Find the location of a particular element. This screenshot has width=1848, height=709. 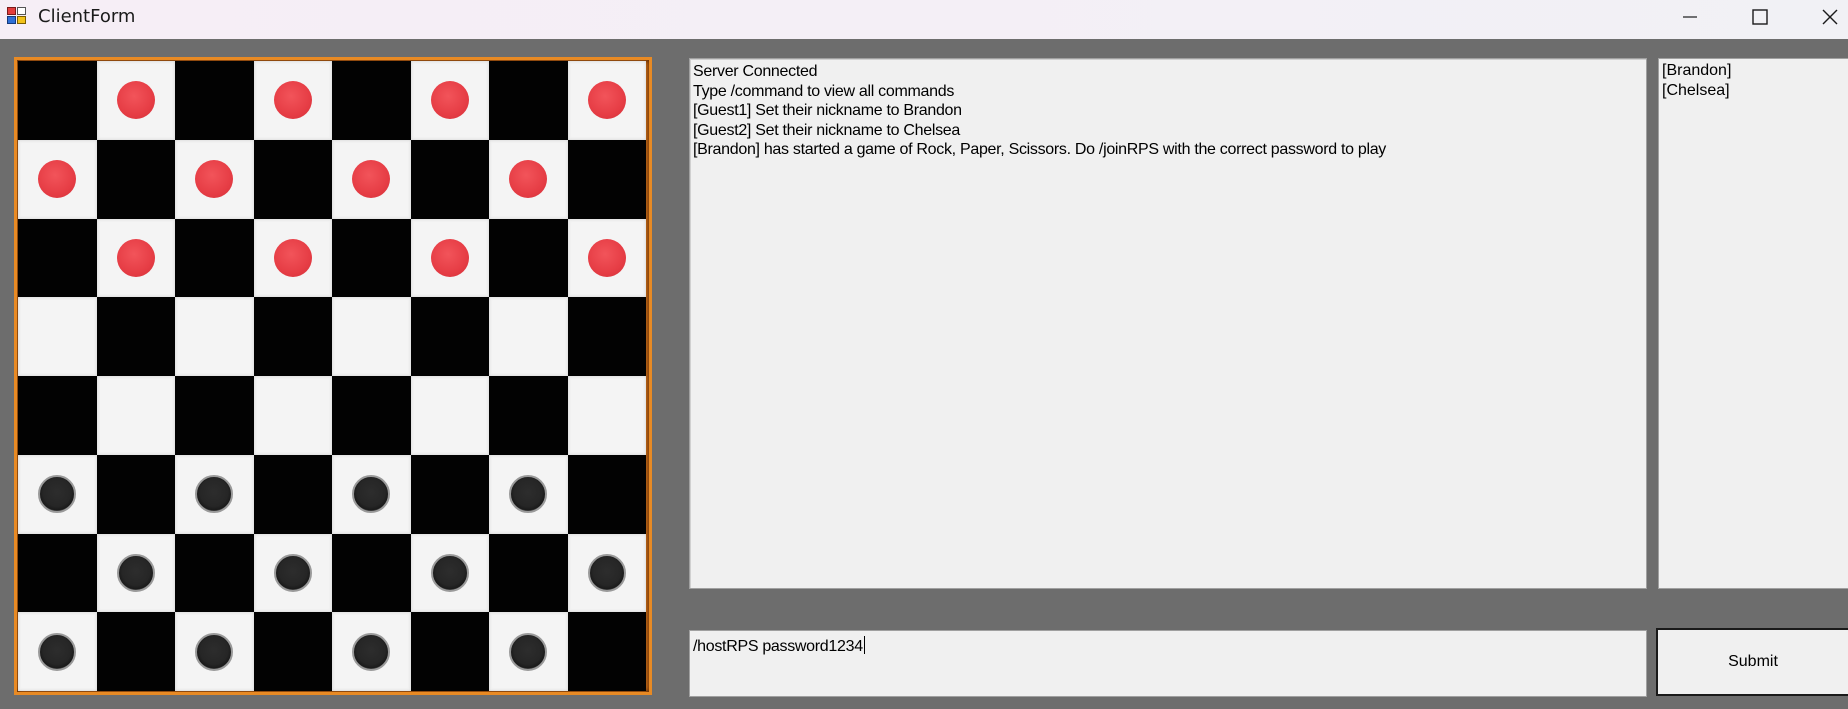

close-icon is located at coordinates (1830, 16).